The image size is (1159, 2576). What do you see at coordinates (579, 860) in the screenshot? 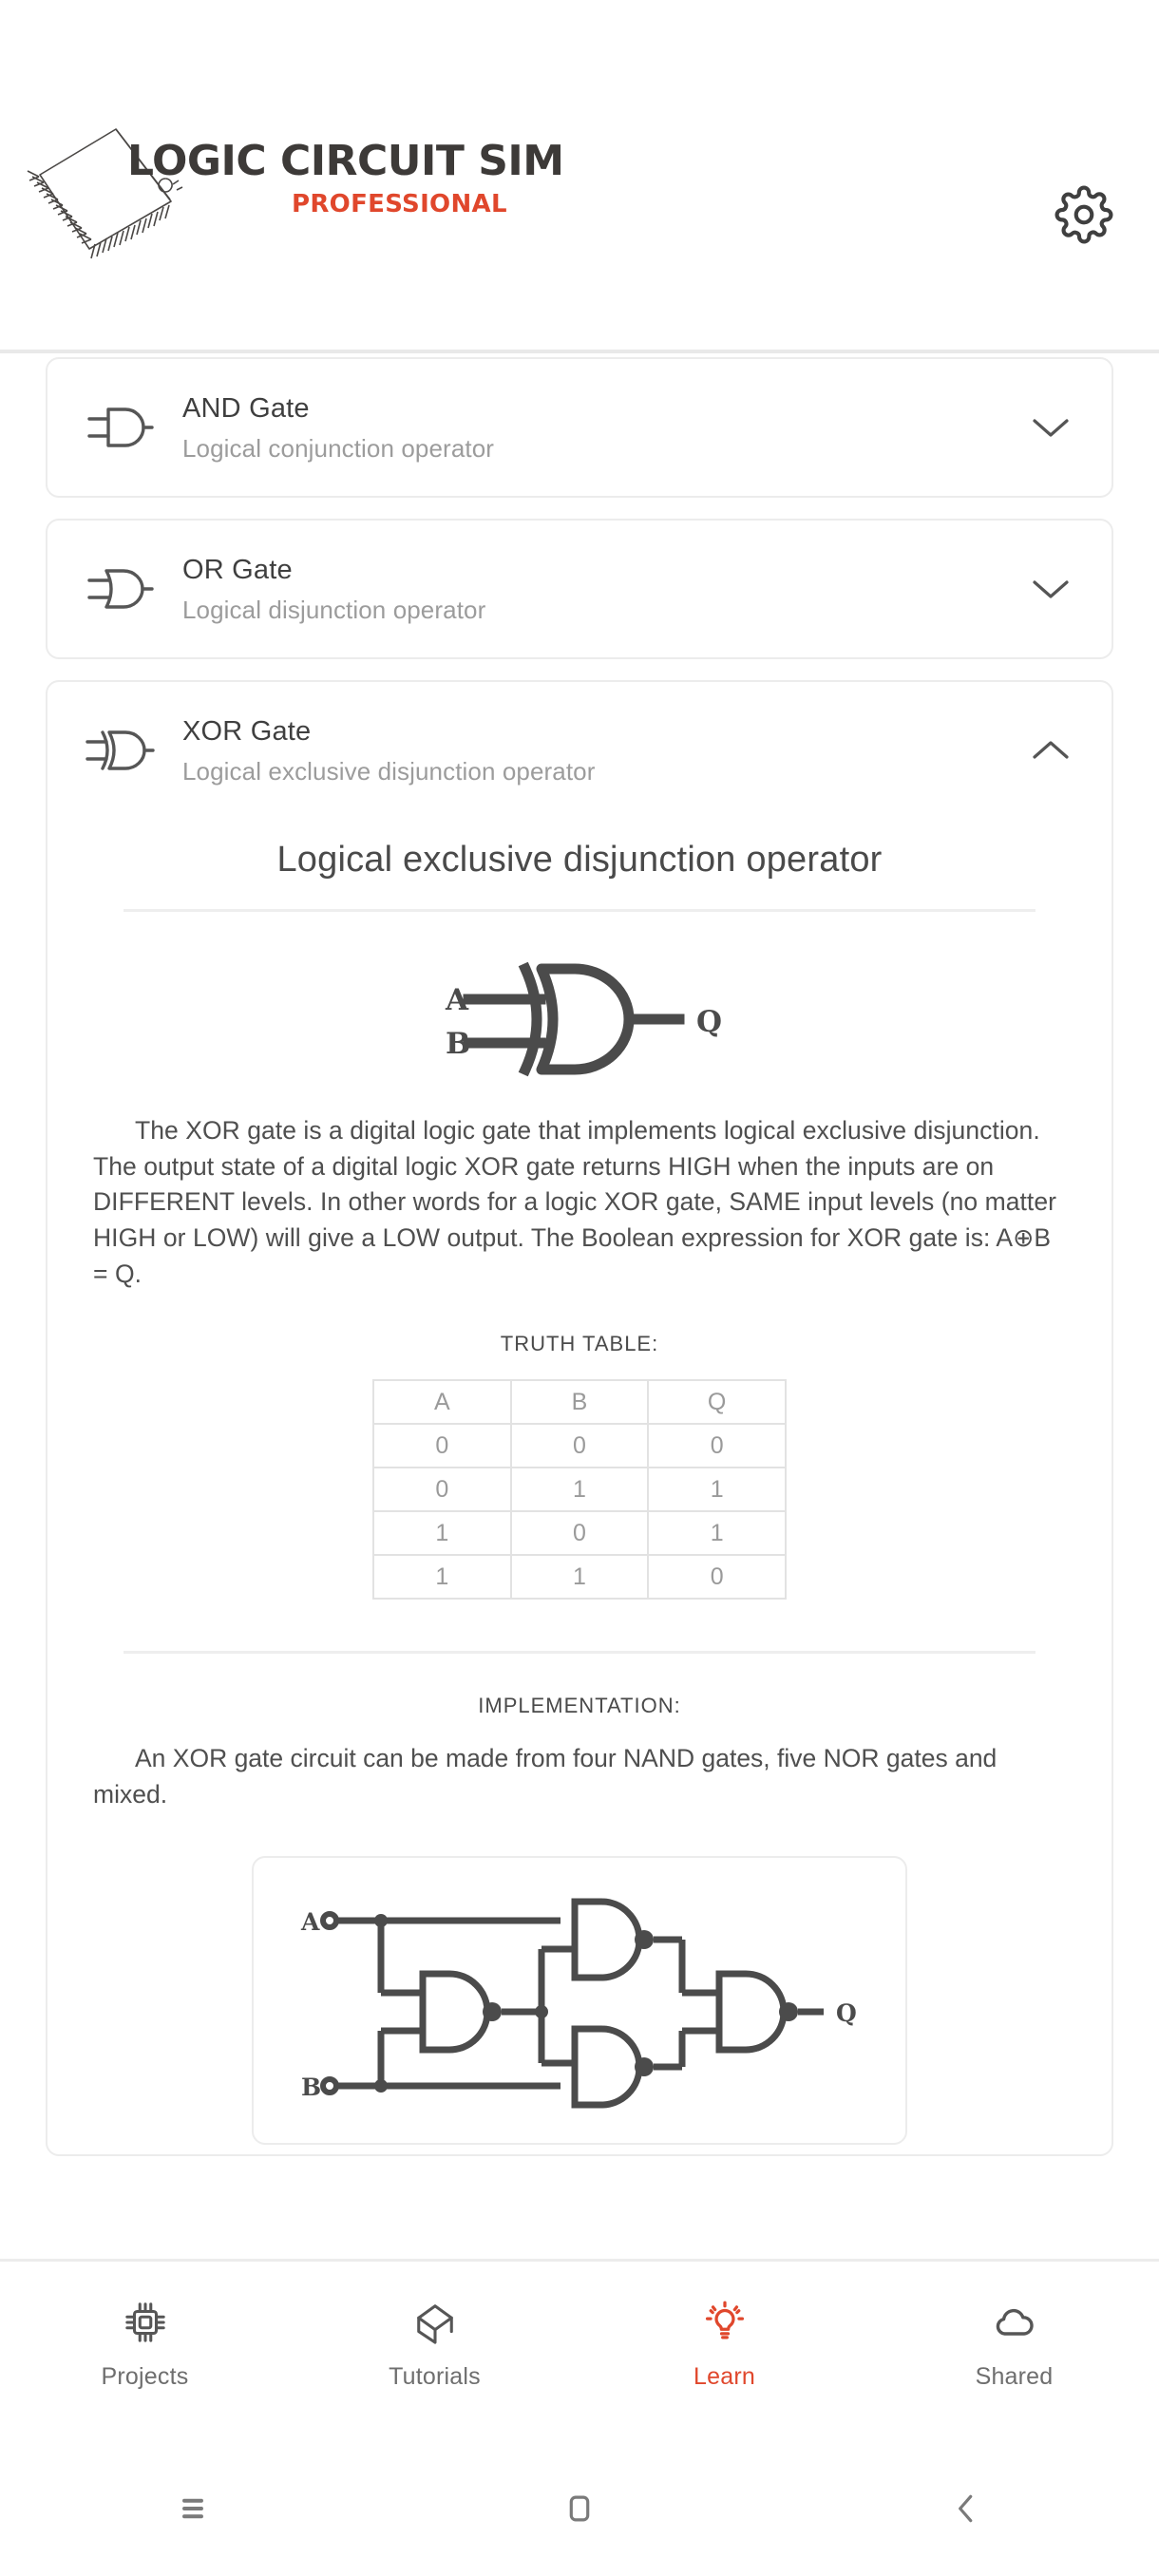
I see `xor-detail-heading: Logical exclusive disjunction operator` at bounding box center [579, 860].